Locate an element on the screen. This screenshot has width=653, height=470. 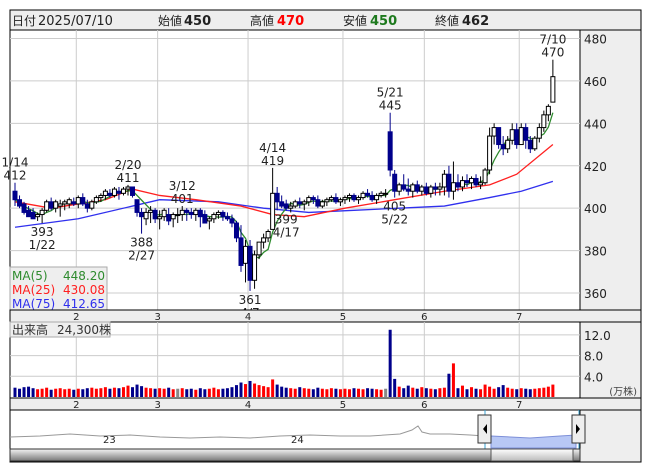
volume-tick-label: 12.0 is located at coordinates (597, 336).